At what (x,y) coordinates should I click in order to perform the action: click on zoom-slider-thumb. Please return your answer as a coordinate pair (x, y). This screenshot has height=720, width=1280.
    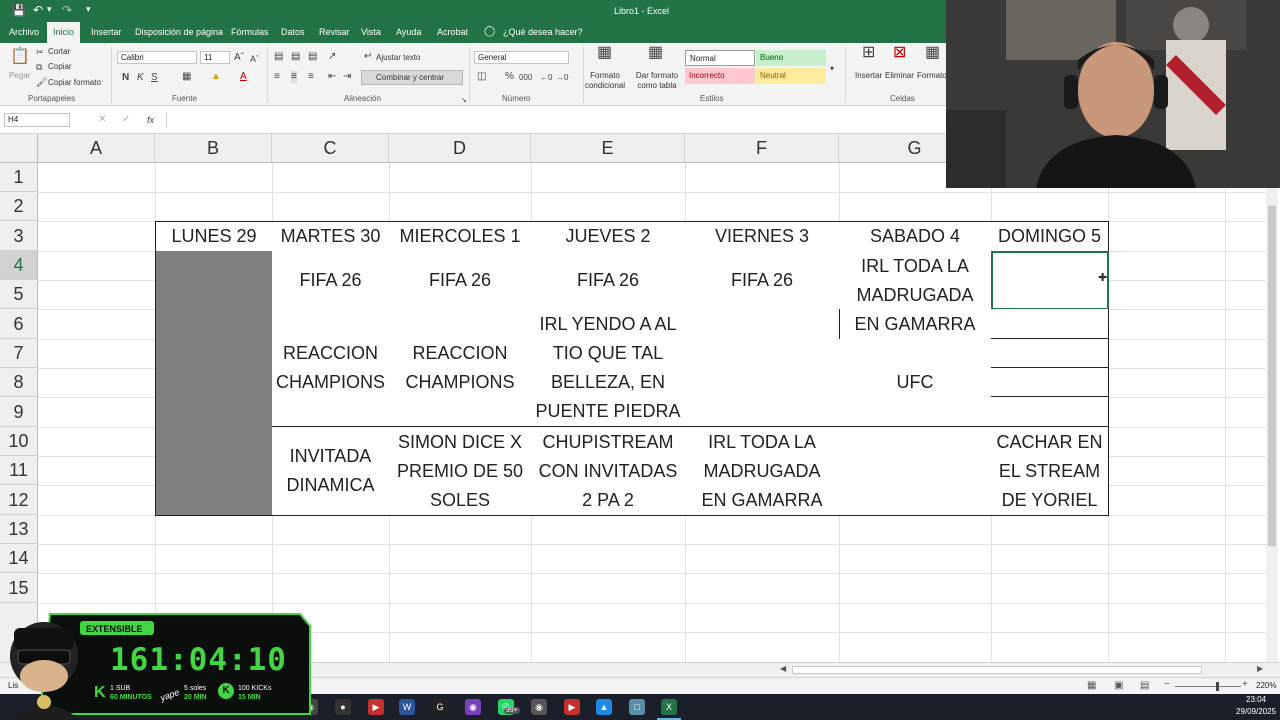
    Looking at the image, I should click on (1217, 686).